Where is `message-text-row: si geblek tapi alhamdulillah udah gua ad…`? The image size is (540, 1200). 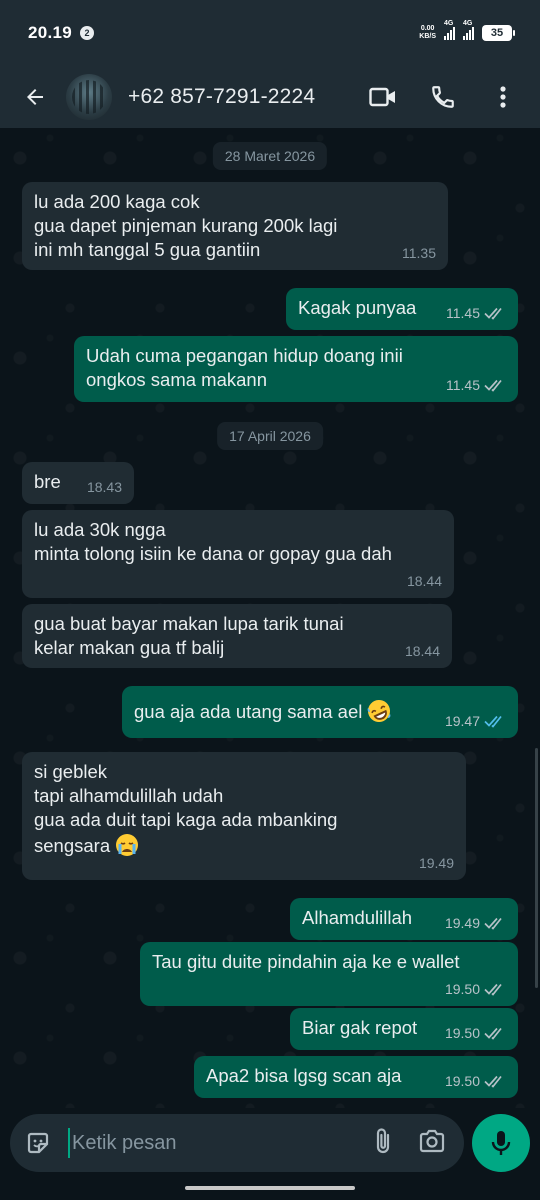 message-text-row: si geblek tapi alhamdulillah udah gua ad… is located at coordinates (244, 809).